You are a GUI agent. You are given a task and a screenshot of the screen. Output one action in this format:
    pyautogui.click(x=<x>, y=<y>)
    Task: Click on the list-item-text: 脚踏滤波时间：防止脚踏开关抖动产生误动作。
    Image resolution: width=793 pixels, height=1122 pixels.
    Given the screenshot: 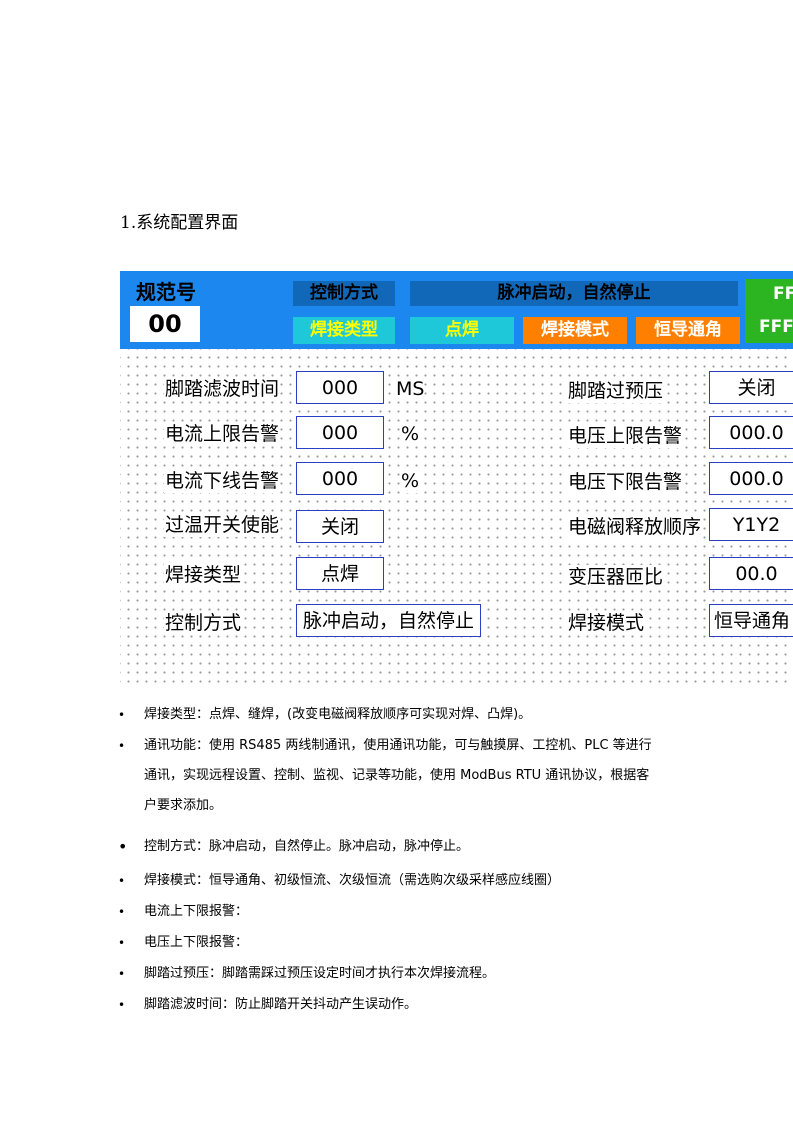 What is the action you would take?
    pyautogui.click(x=281, y=1004)
    